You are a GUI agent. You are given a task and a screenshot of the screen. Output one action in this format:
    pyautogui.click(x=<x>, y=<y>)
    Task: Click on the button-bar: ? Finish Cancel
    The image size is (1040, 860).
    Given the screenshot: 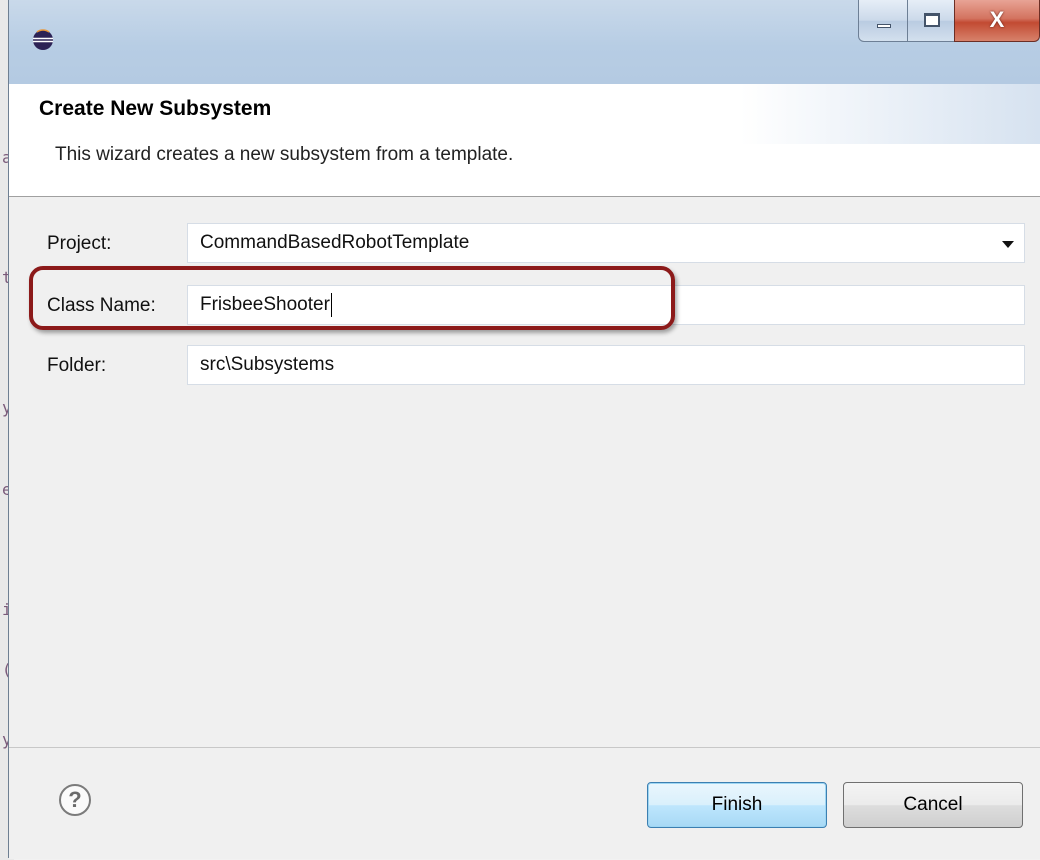 What is the action you would take?
    pyautogui.click(x=524, y=803)
    